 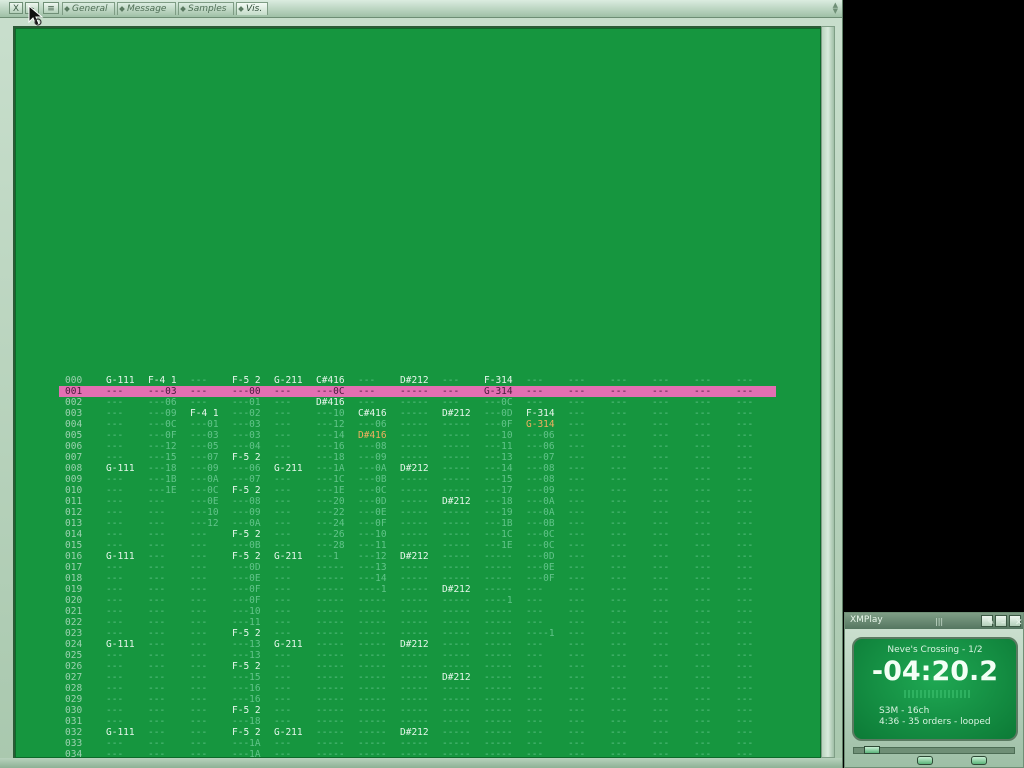 I want to click on tab-marker-icon, so click(x=67, y=9).